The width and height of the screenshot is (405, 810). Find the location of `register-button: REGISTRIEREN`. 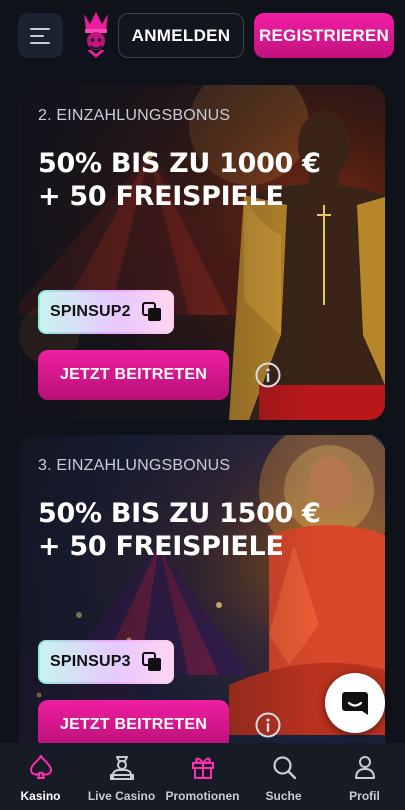

register-button: REGISTRIEREN is located at coordinates (324, 35).